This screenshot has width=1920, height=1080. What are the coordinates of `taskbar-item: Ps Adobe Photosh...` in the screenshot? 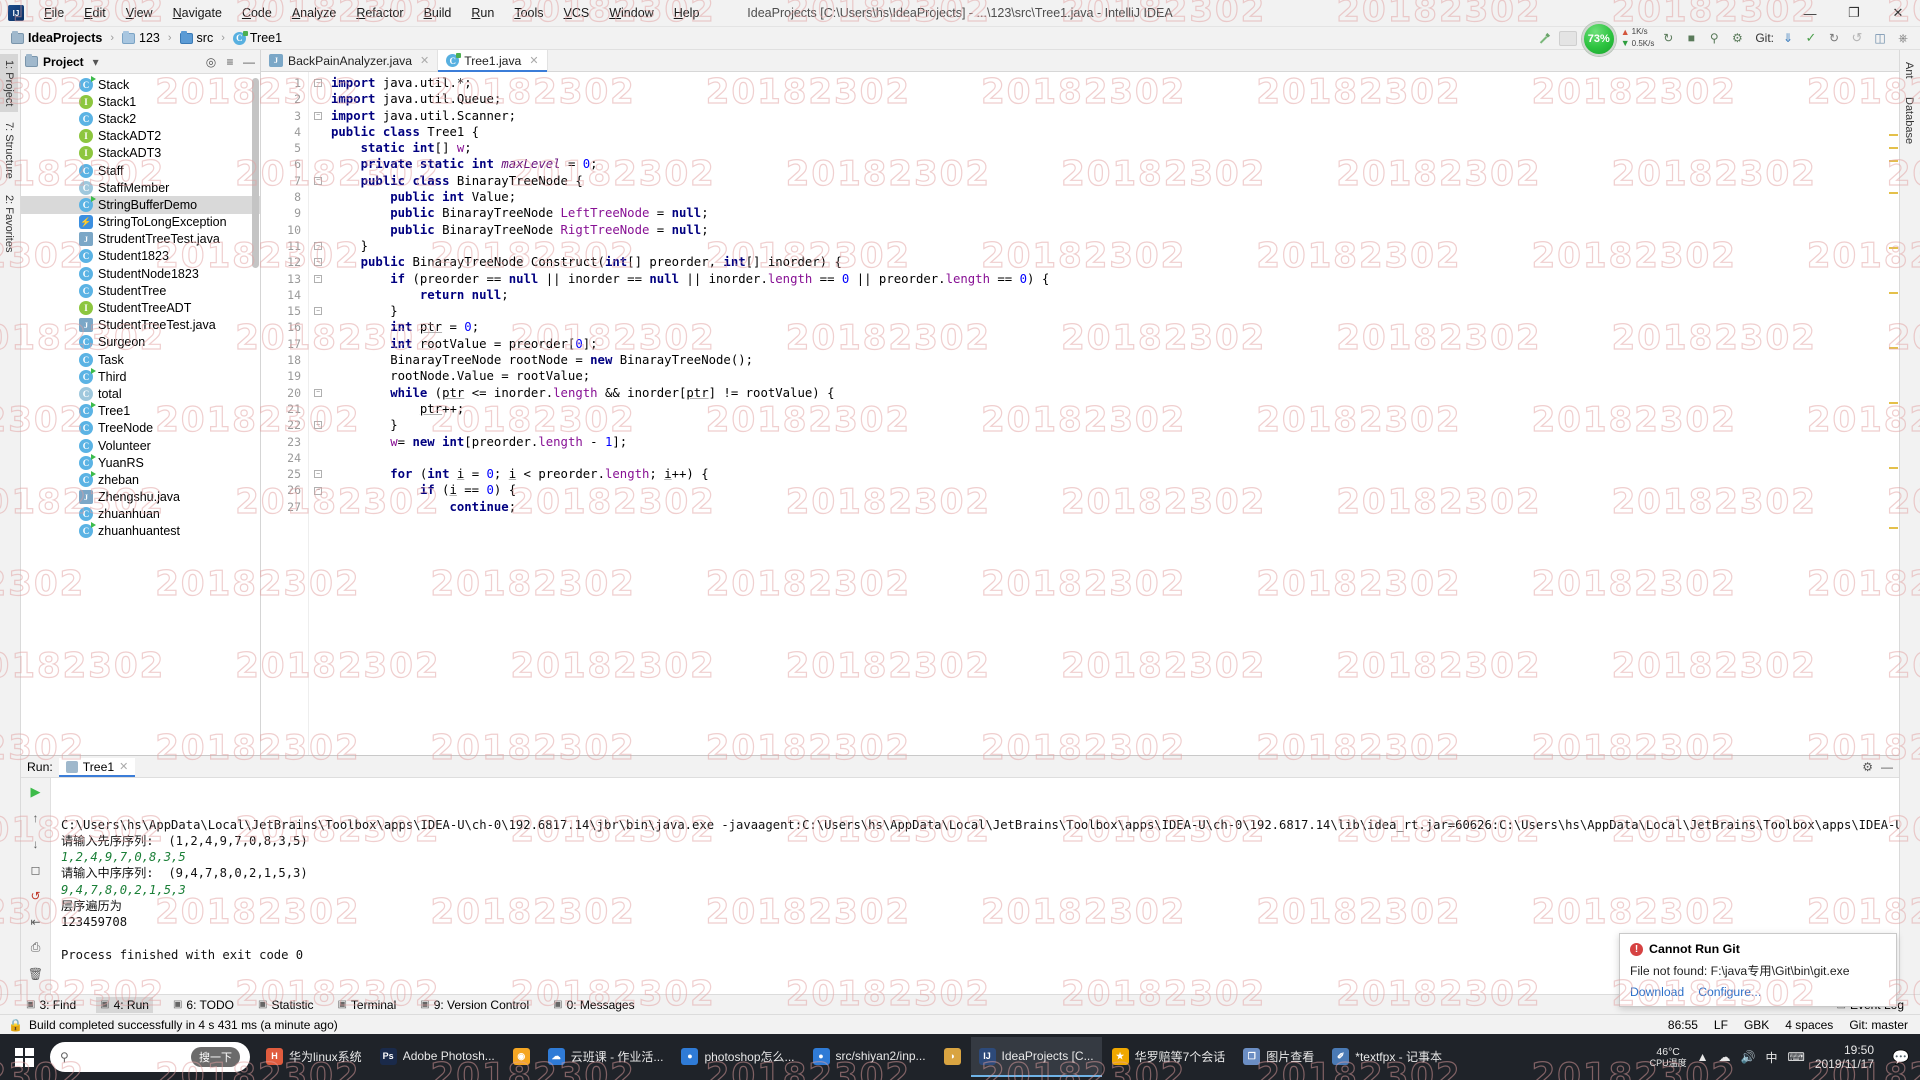 It's located at (437, 1057).